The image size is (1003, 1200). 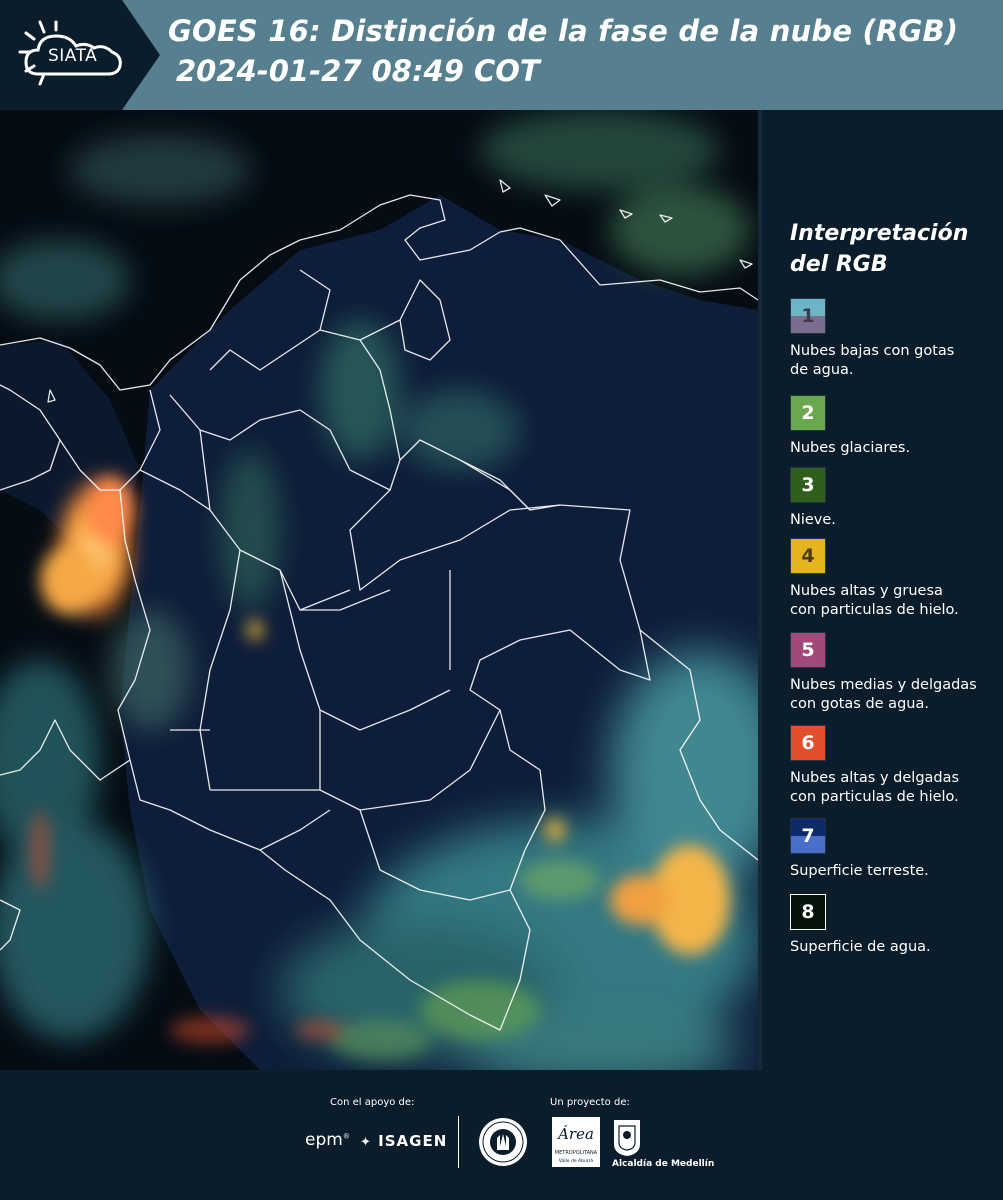 I want to click on epm-logo: epm®, so click(x=327, y=1140).